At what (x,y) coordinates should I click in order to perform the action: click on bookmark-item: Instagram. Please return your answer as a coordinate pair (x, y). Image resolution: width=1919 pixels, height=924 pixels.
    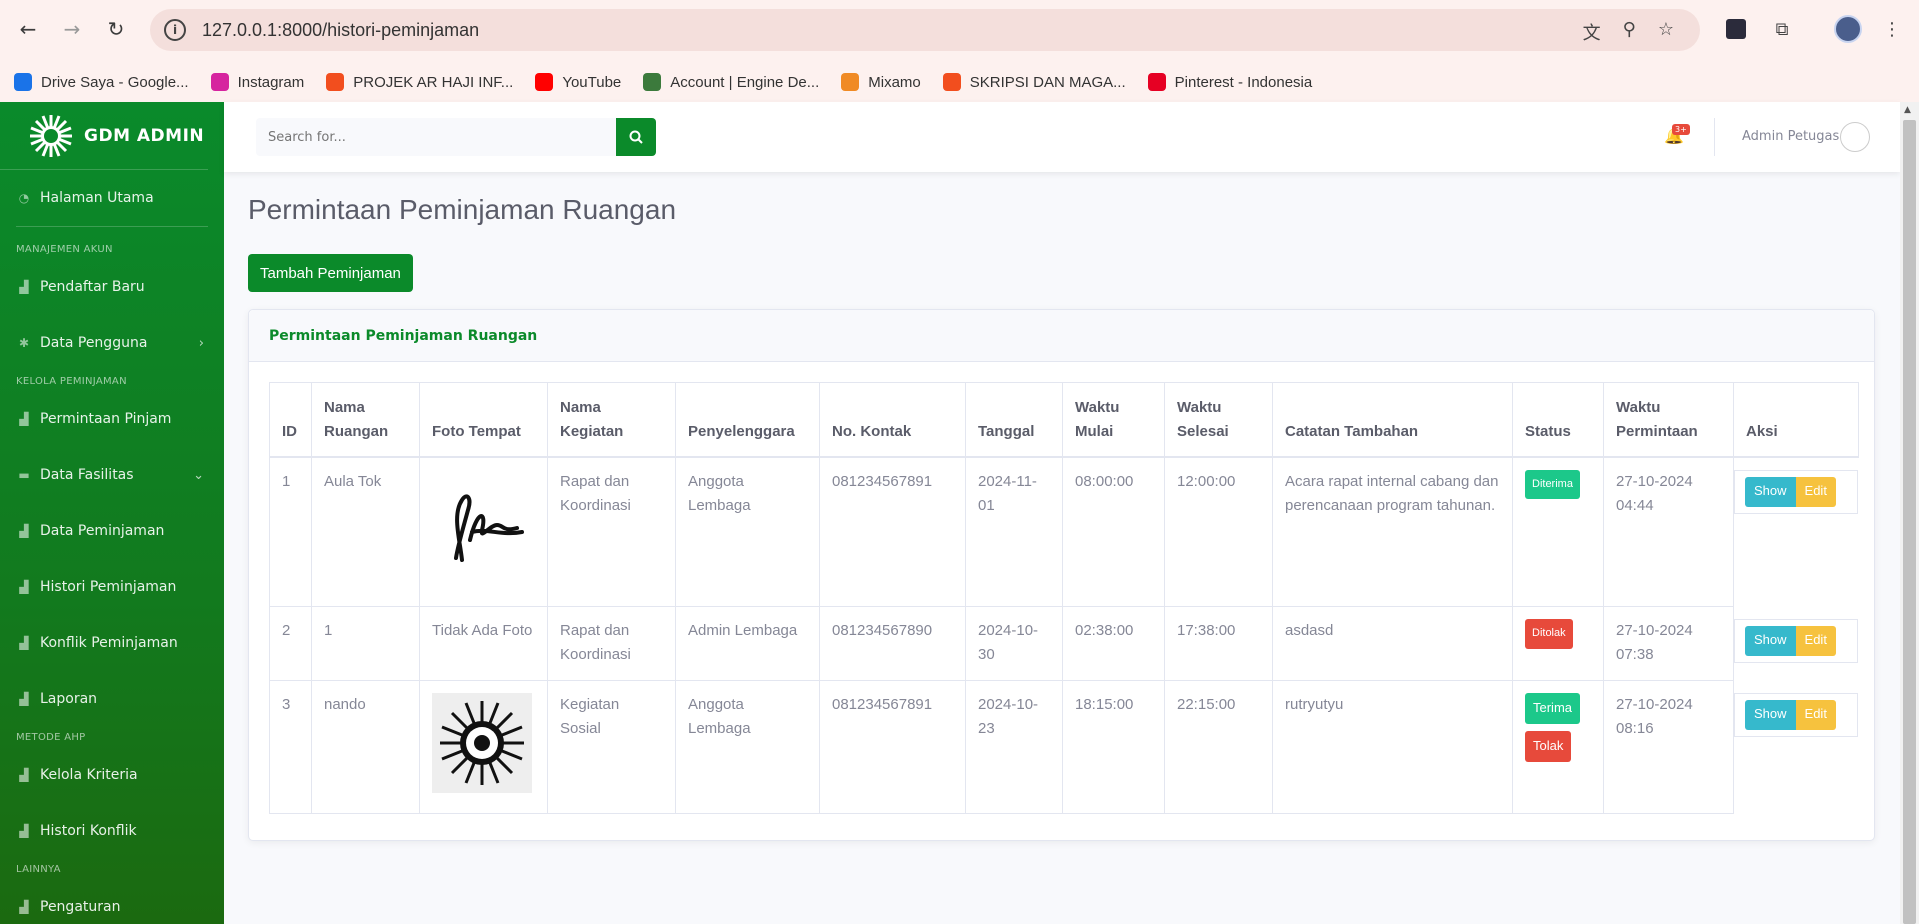
    Looking at the image, I should click on (257, 82).